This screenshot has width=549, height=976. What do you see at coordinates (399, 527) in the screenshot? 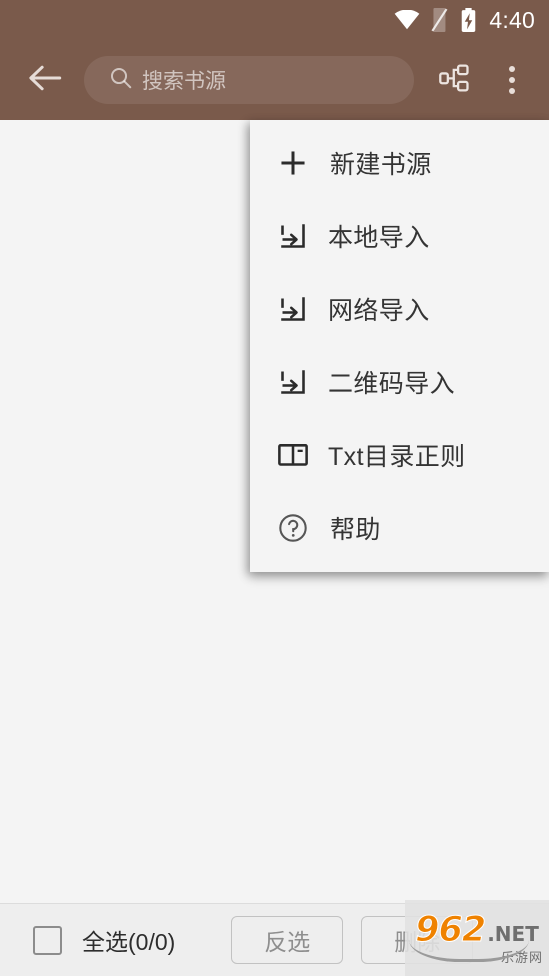
I see `menu-item-help: 帮助` at bounding box center [399, 527].